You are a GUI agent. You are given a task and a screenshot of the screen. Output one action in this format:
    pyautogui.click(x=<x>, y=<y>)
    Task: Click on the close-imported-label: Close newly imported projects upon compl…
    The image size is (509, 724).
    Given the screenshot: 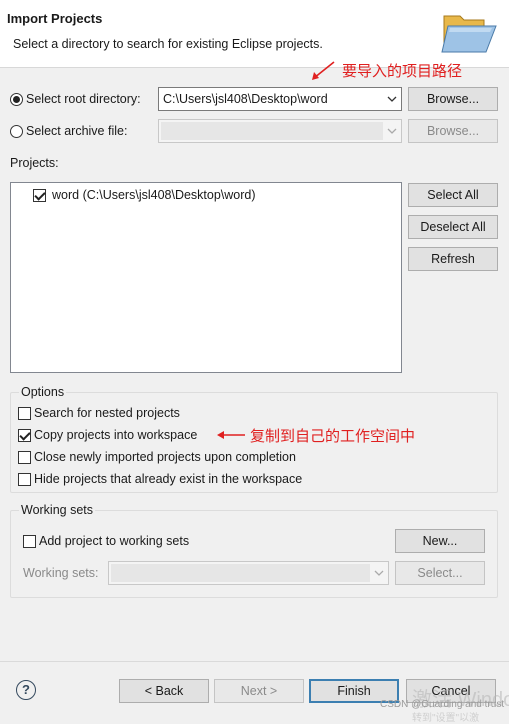 What is the action you would take?
    pyautogui.click(x=165, y=457)
    